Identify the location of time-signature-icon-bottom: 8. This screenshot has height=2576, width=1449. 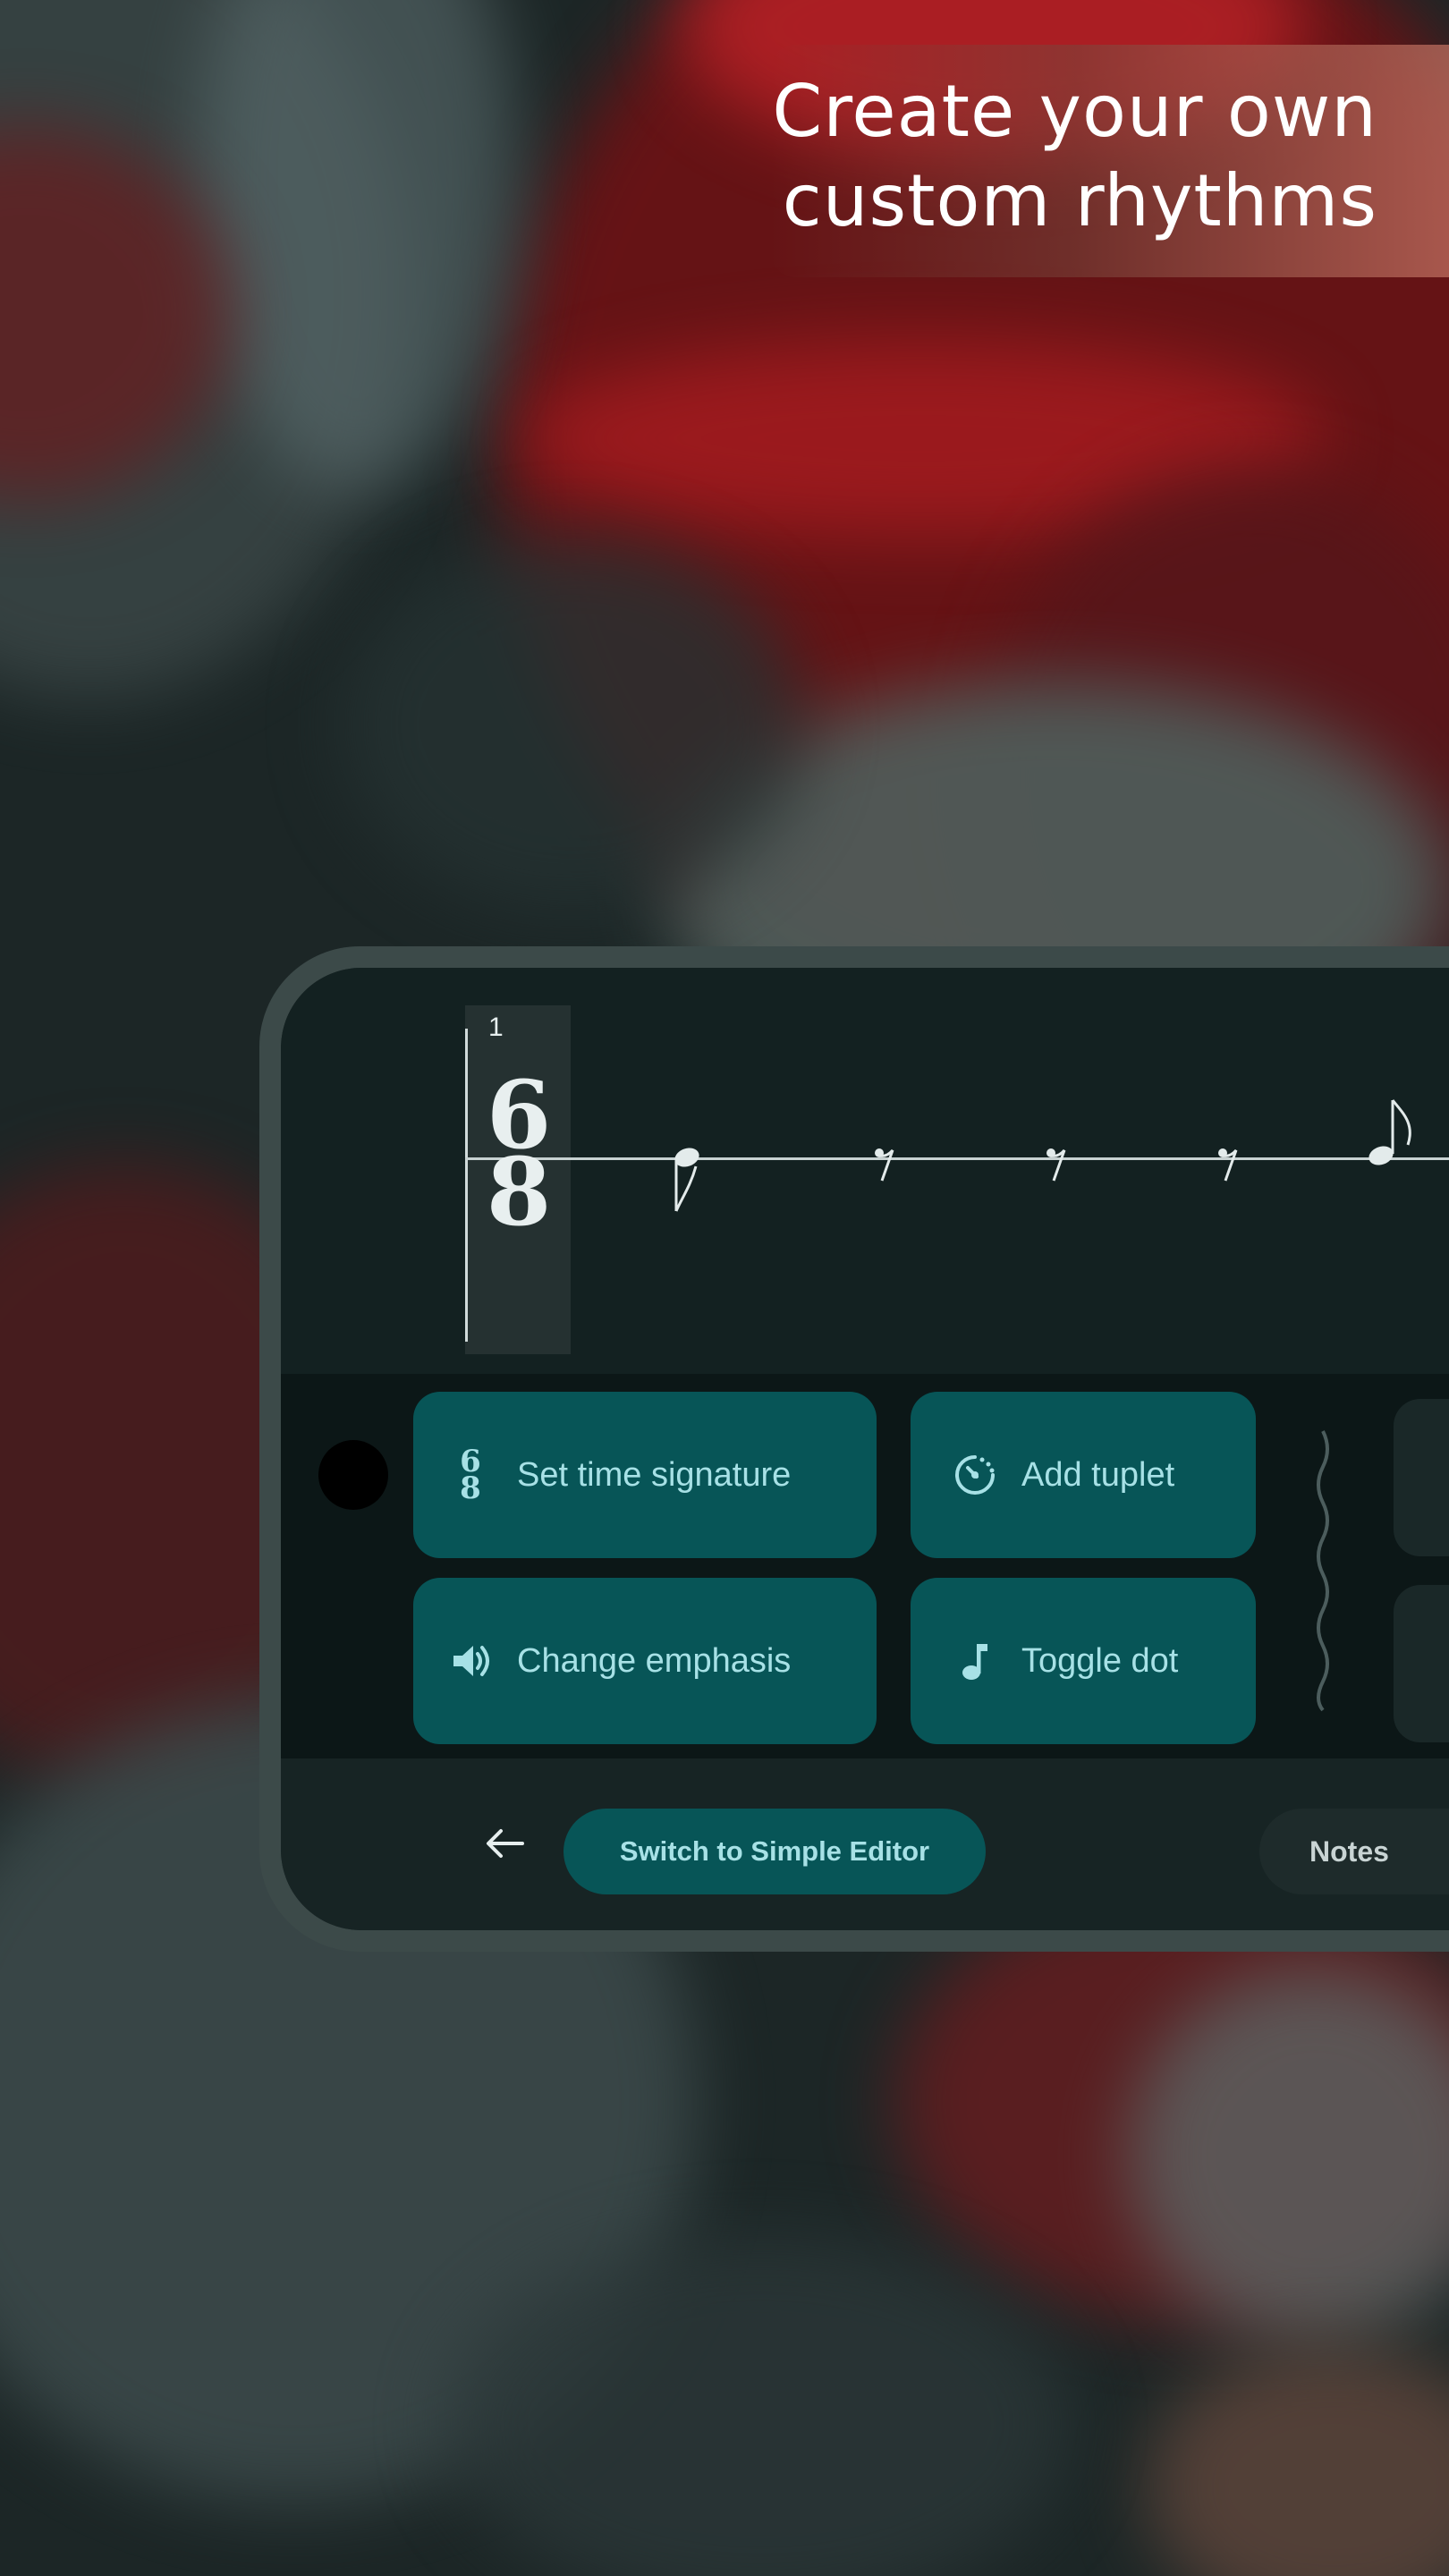
(470, 1488).